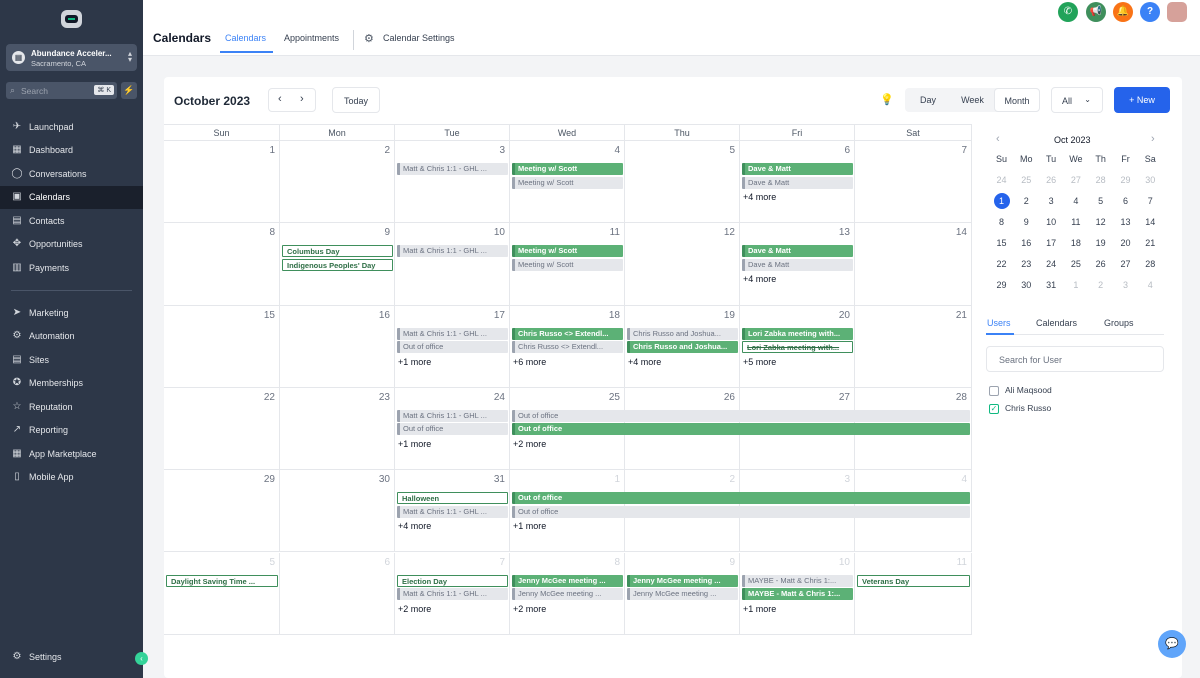 The width and height of the screenshot is (1200, 678). What do you see at coordinates (1026, 264) in the screenshot?
I see `mini-day: 23` at bounding box center [1026, 264].